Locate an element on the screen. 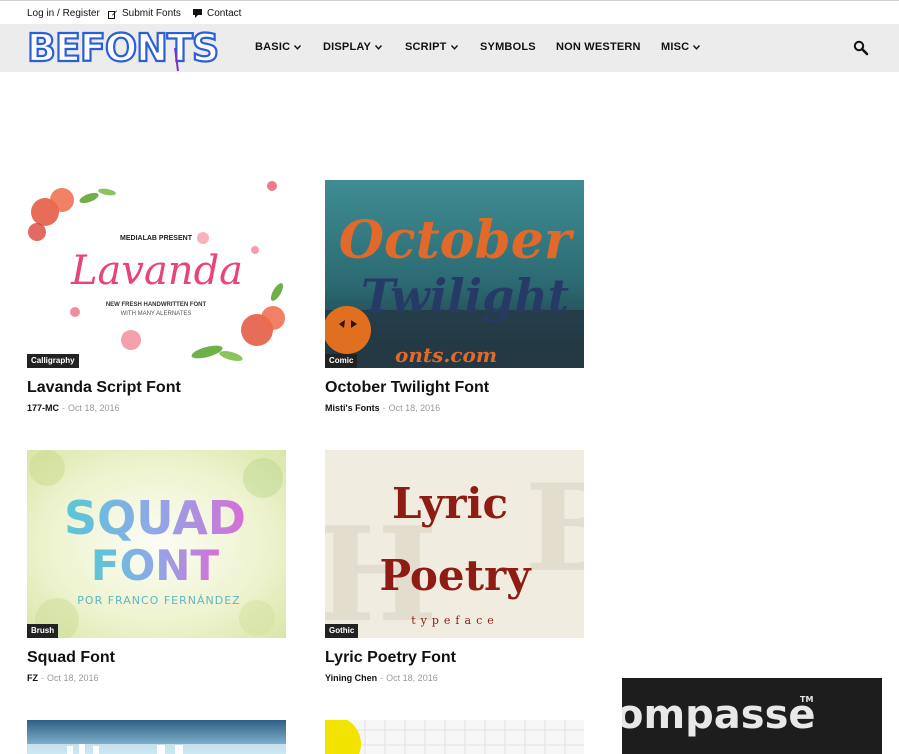  preview-line1: NEW FRESH HANDWRITTEN FONT is located at coordinates (156, 305).